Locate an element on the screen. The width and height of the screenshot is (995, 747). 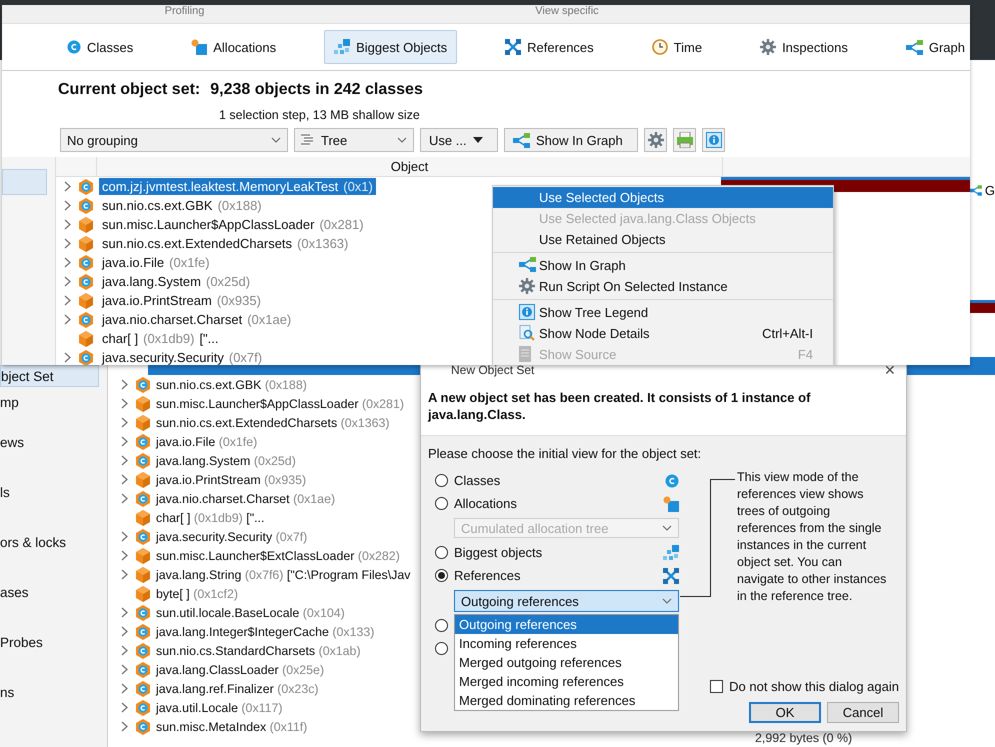
sidebar-item: Probes is located at coordinates (53, 642).